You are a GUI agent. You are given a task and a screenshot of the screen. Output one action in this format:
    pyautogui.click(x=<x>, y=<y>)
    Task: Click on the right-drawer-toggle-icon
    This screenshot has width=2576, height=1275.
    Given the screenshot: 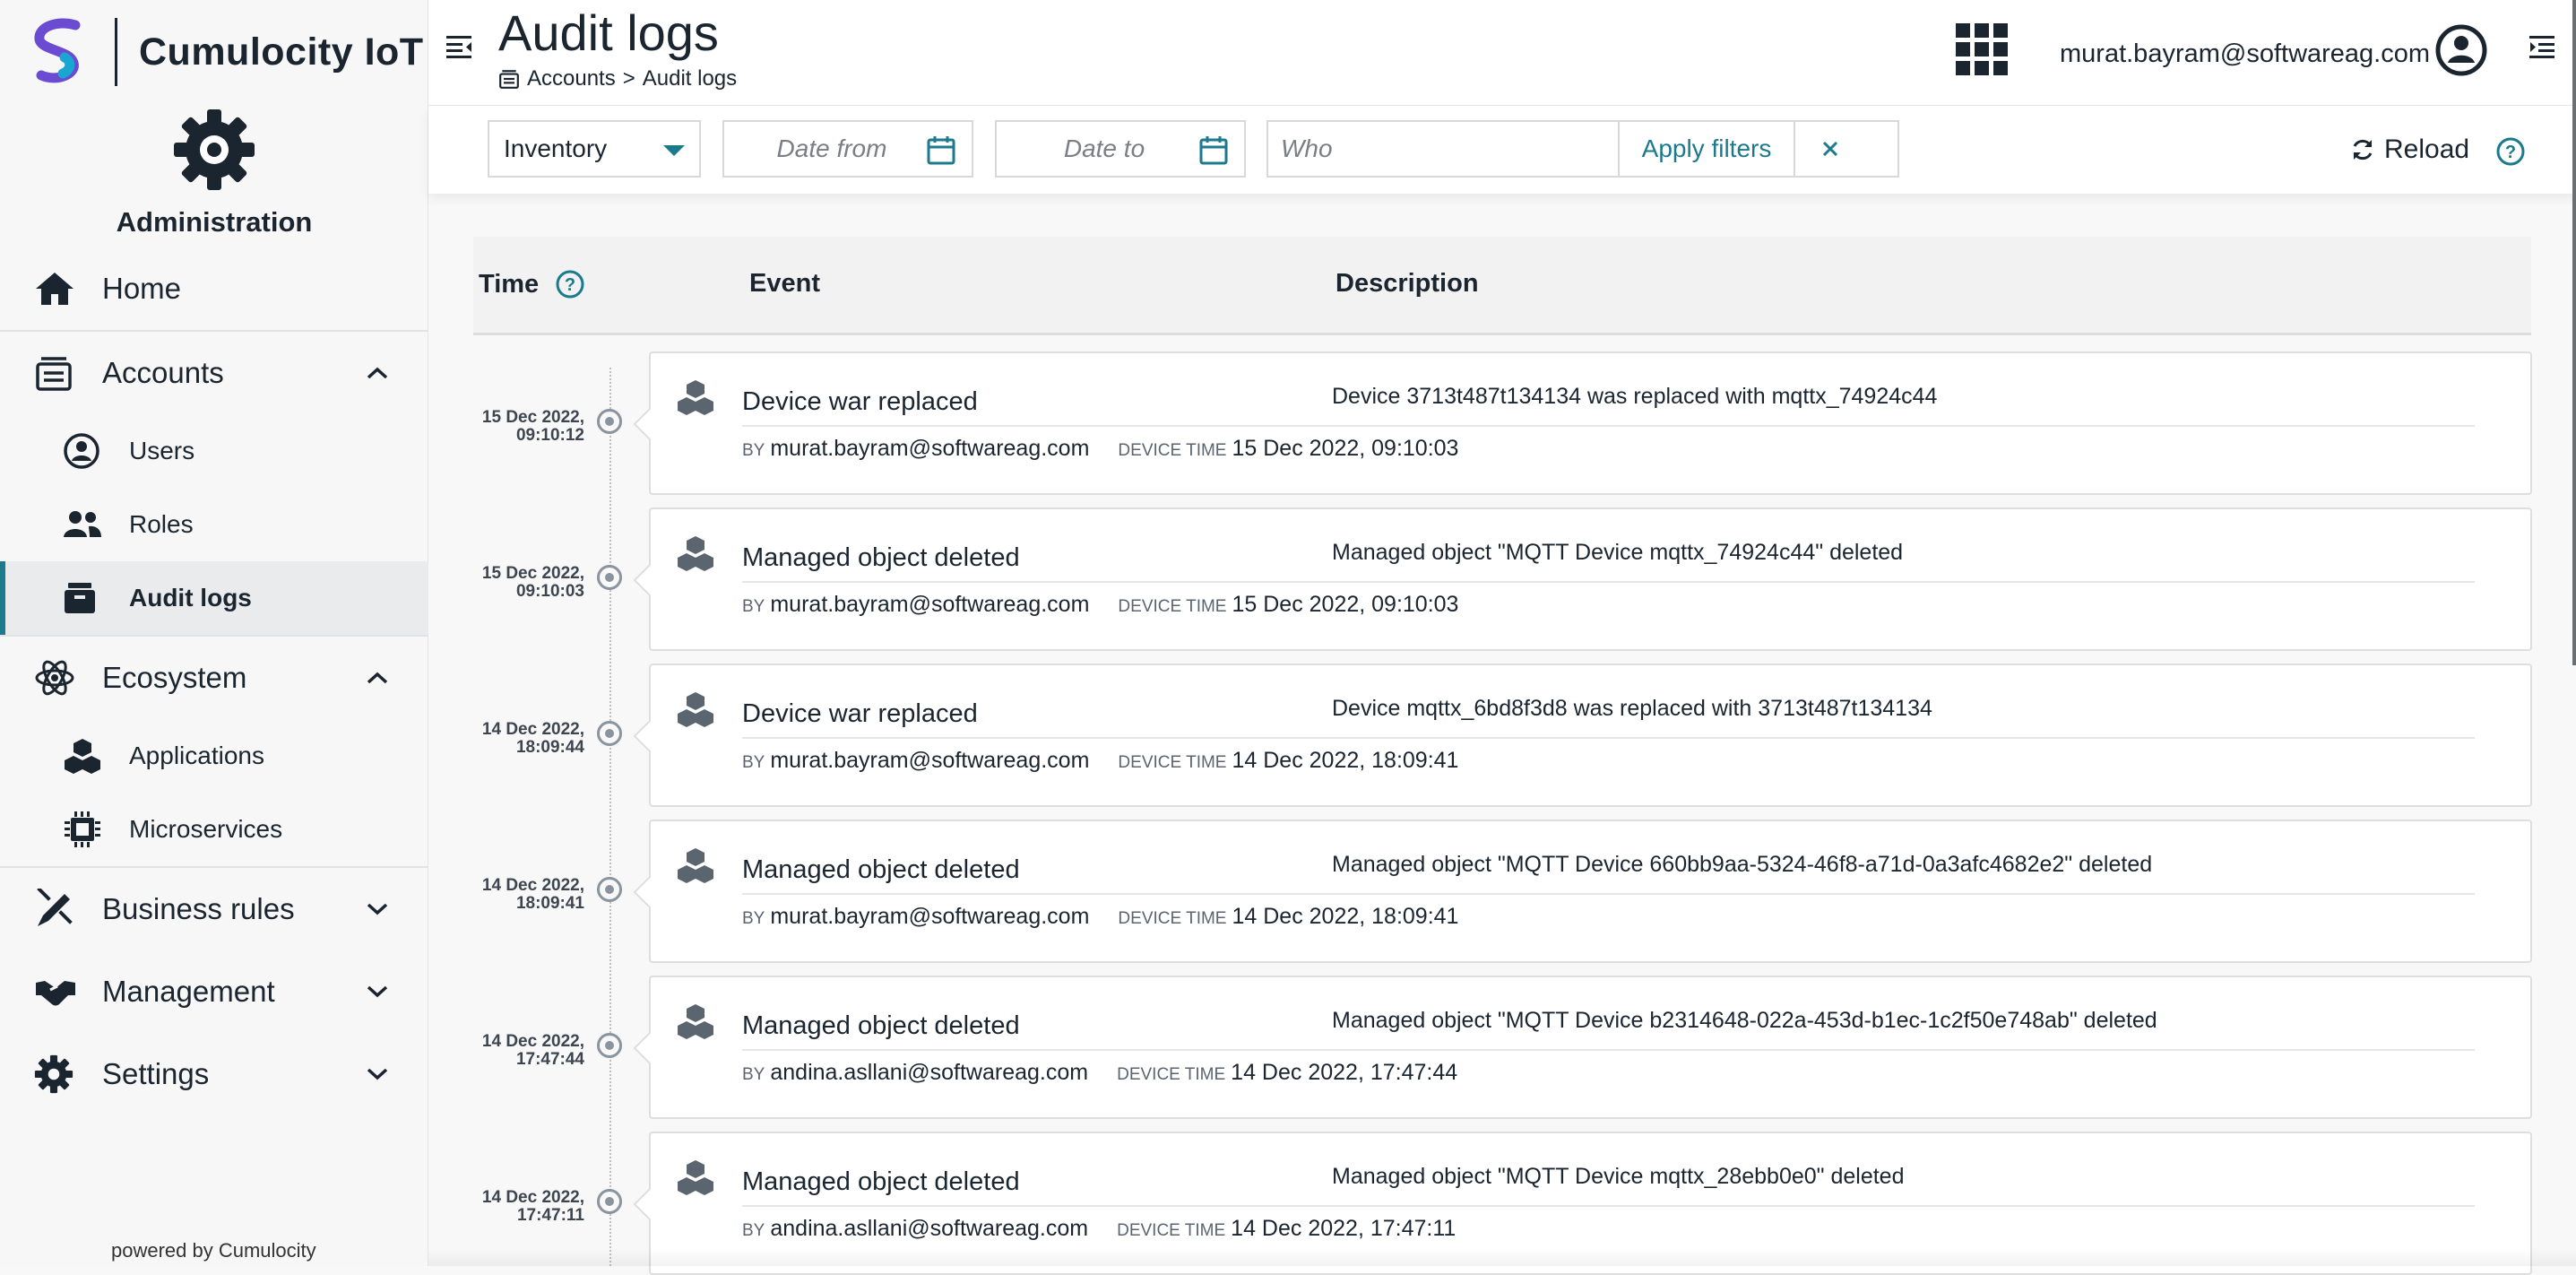 What is the action you would take?
    pyautogui.click(x=2542, y=46)
    